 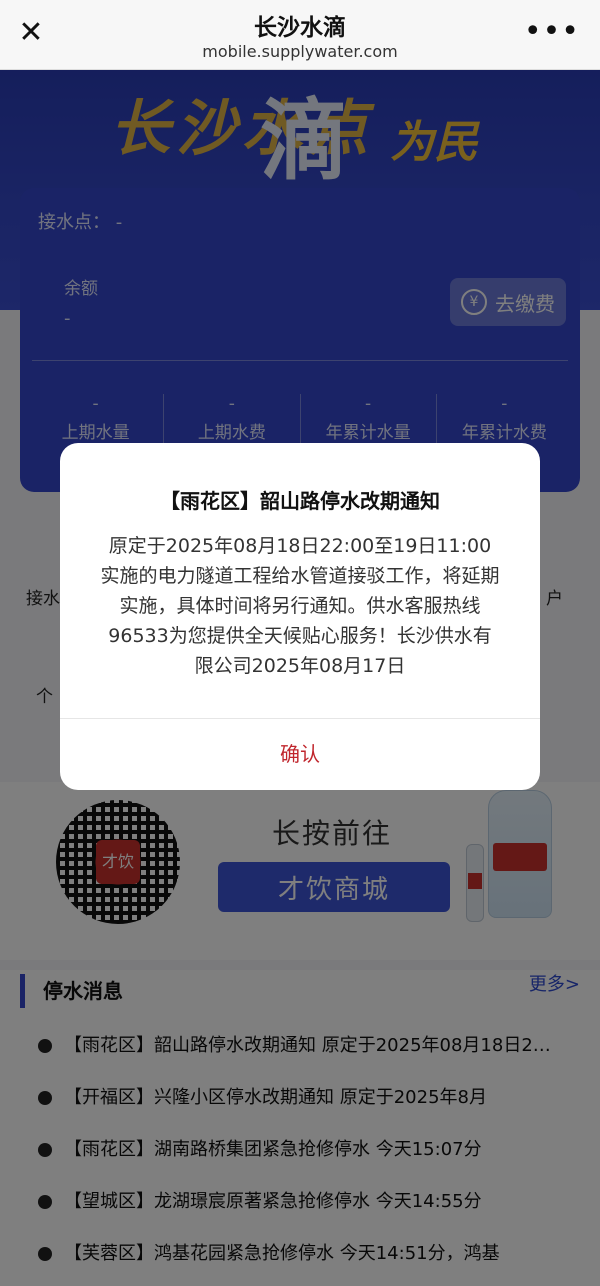 I want to click on page-title: 长沙水滴, so click(x=300, y=28).